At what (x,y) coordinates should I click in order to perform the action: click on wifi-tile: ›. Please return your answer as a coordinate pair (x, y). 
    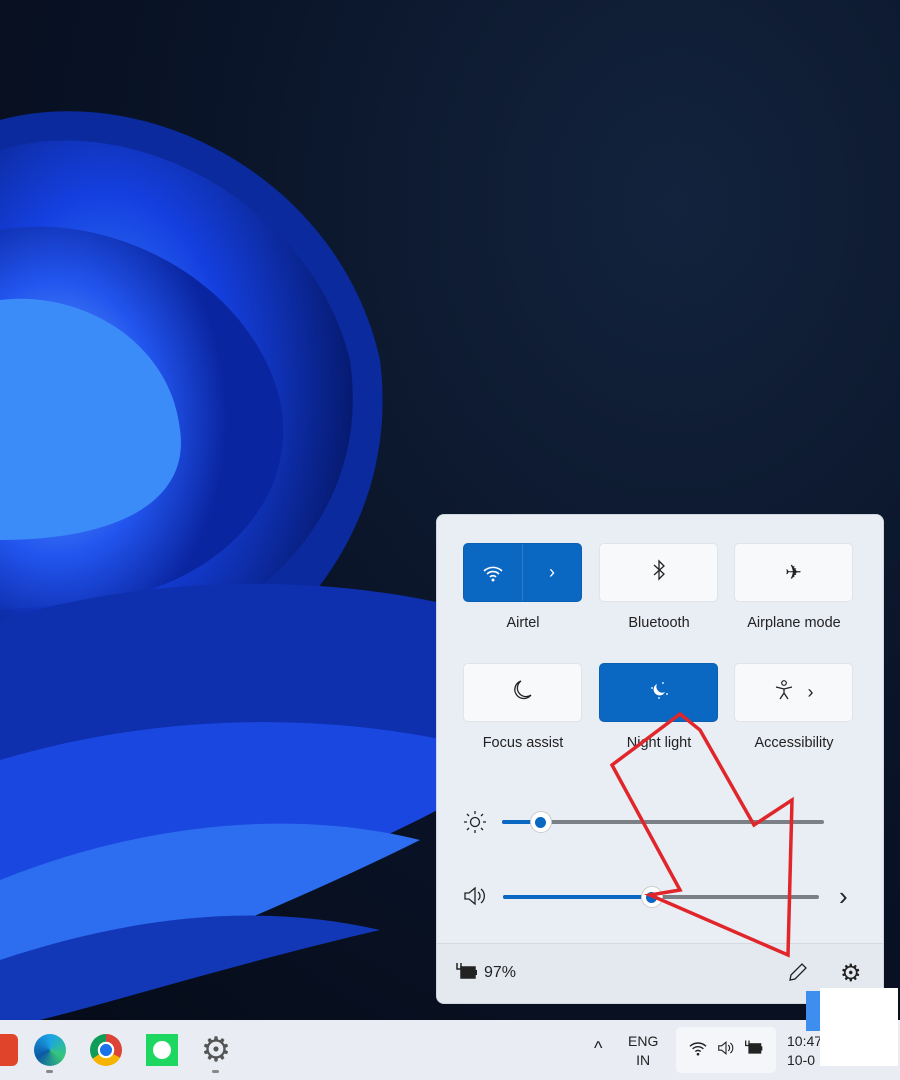
    Looking at the image, I should click on (522, 572).